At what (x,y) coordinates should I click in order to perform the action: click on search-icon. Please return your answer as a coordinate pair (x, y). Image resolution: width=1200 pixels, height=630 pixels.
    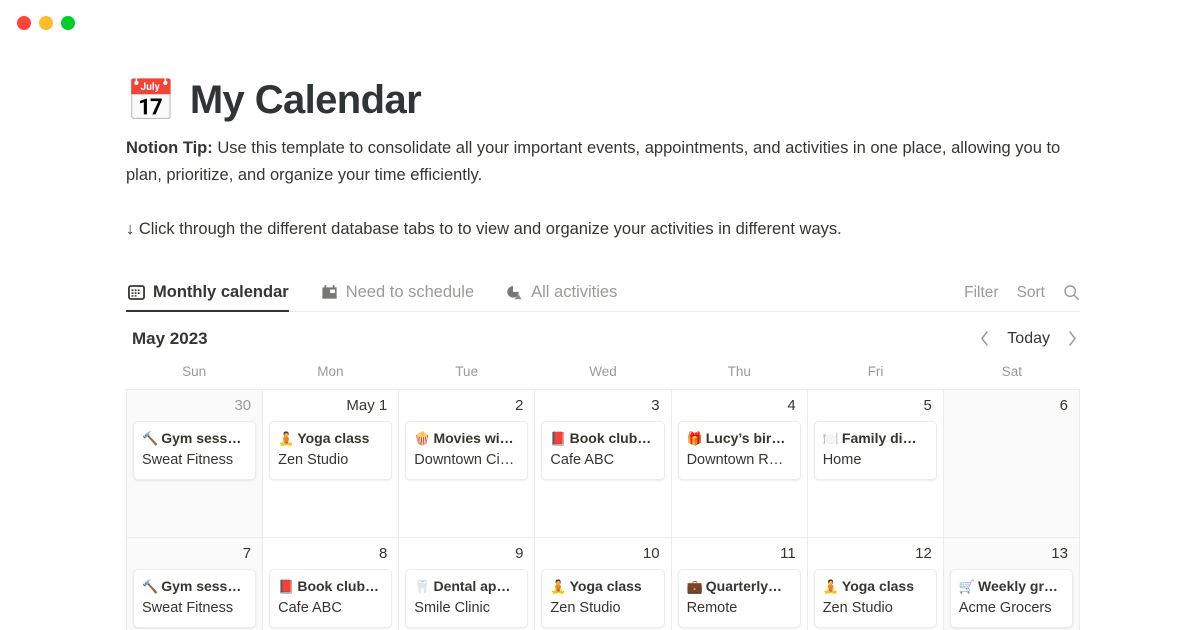
    Looking at the image, I should click on (1071, 292).